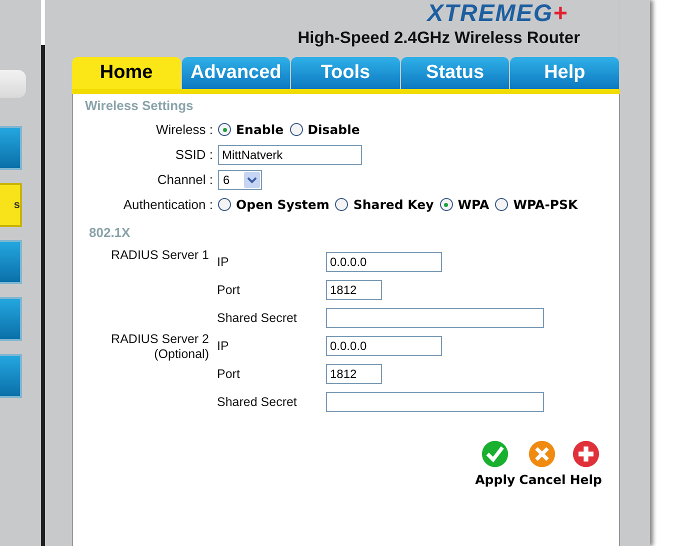 Image resolution: width=676 pixels, height=546 pixels. I want to click on logo: XTREMEG+, so click(497, 13).